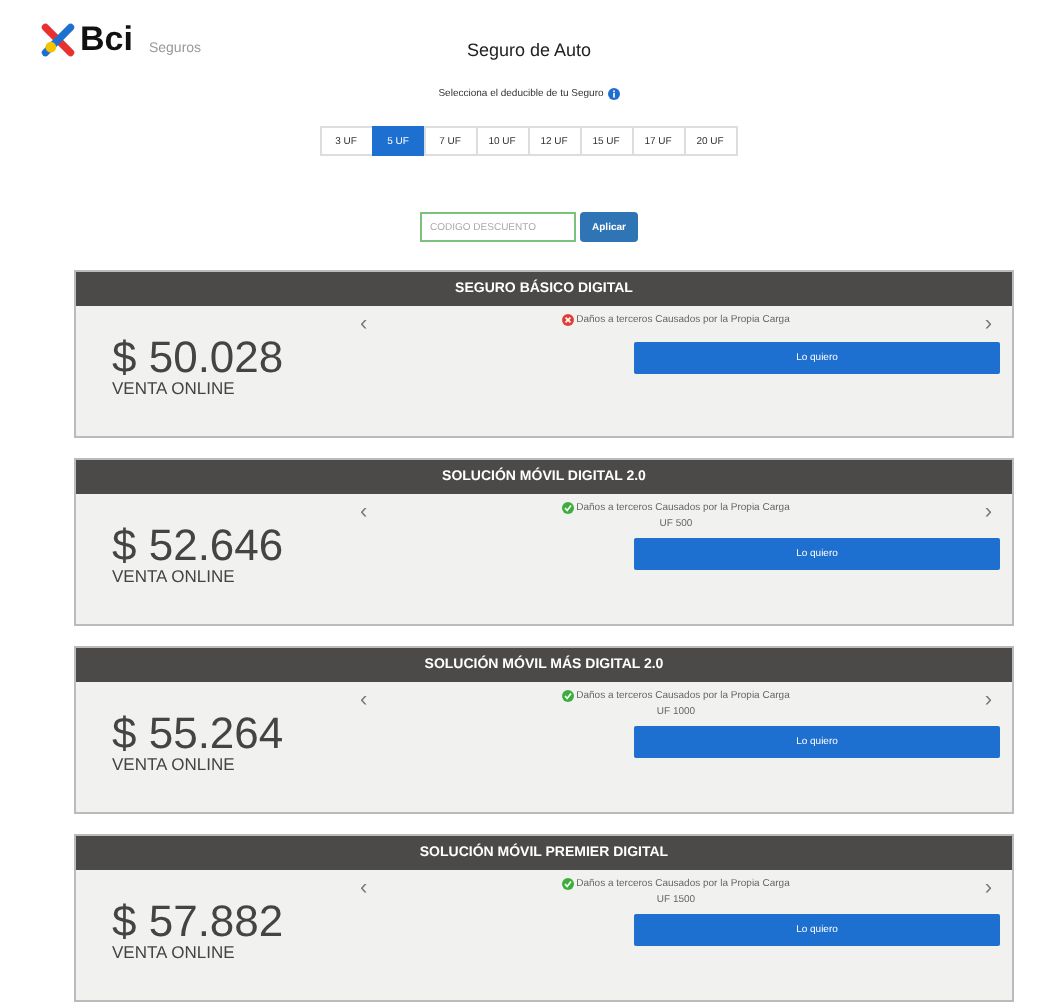 The height and width of the screenshot is (1004, 1058). What do you see at coordinates (199, 546) in the screenshot?
I see `price: $ 52.646` at bounding box center [199, 546].